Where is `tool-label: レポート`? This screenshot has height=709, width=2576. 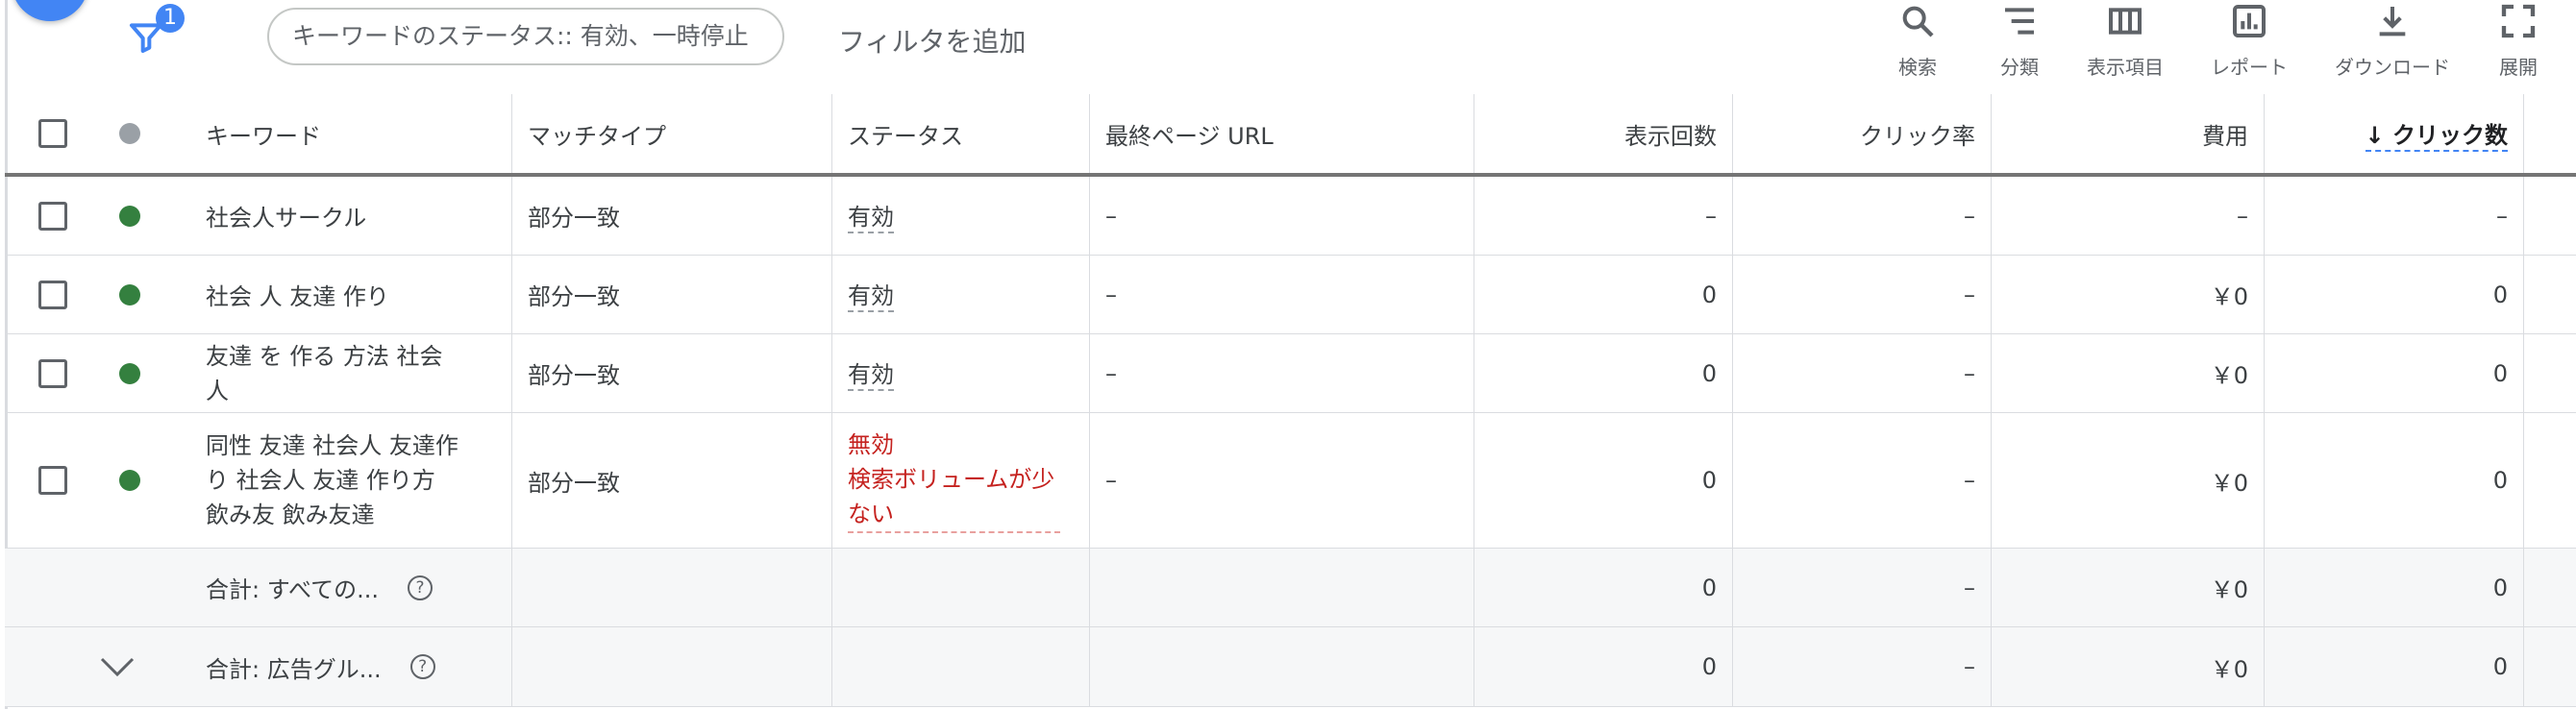 tool-label: レポート is located at coordinates (2250, 67).